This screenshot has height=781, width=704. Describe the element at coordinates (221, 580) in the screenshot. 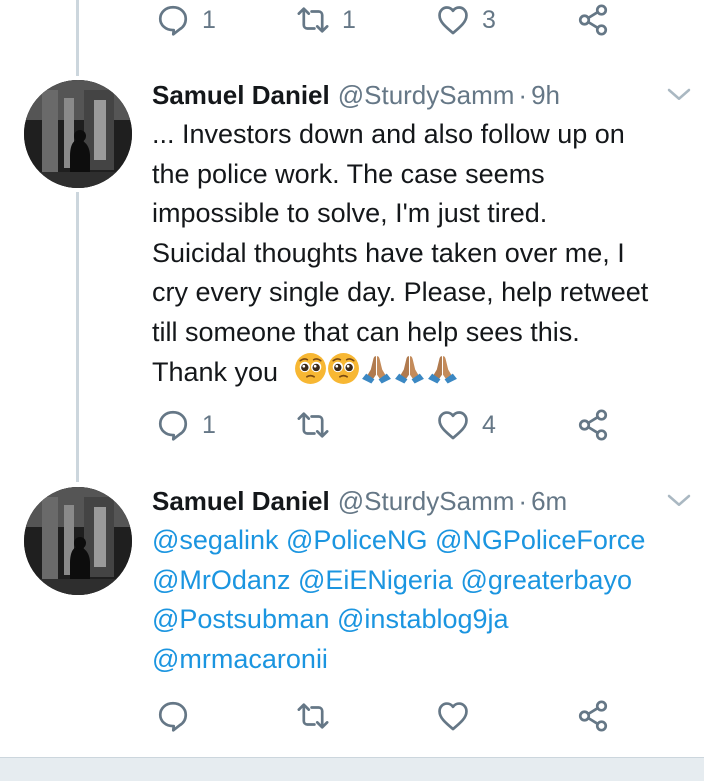

I see `mention-link: @MrOdanz` at that location.